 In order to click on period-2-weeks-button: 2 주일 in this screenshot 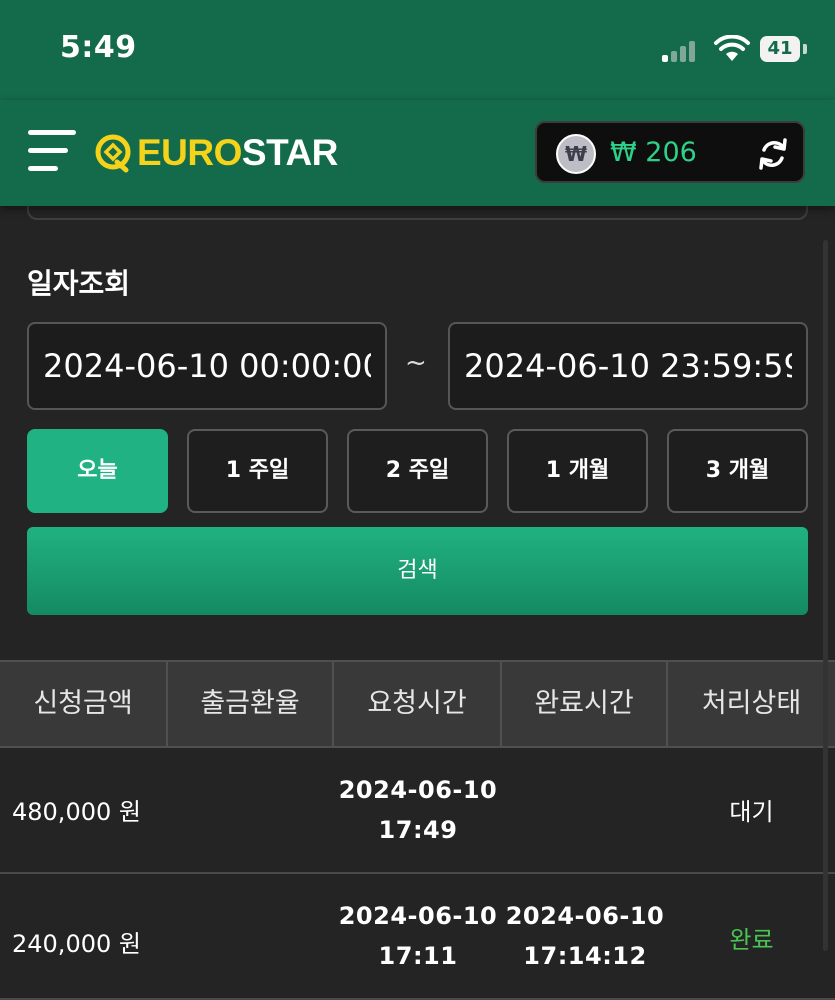, I will do `click(417, 471)`.